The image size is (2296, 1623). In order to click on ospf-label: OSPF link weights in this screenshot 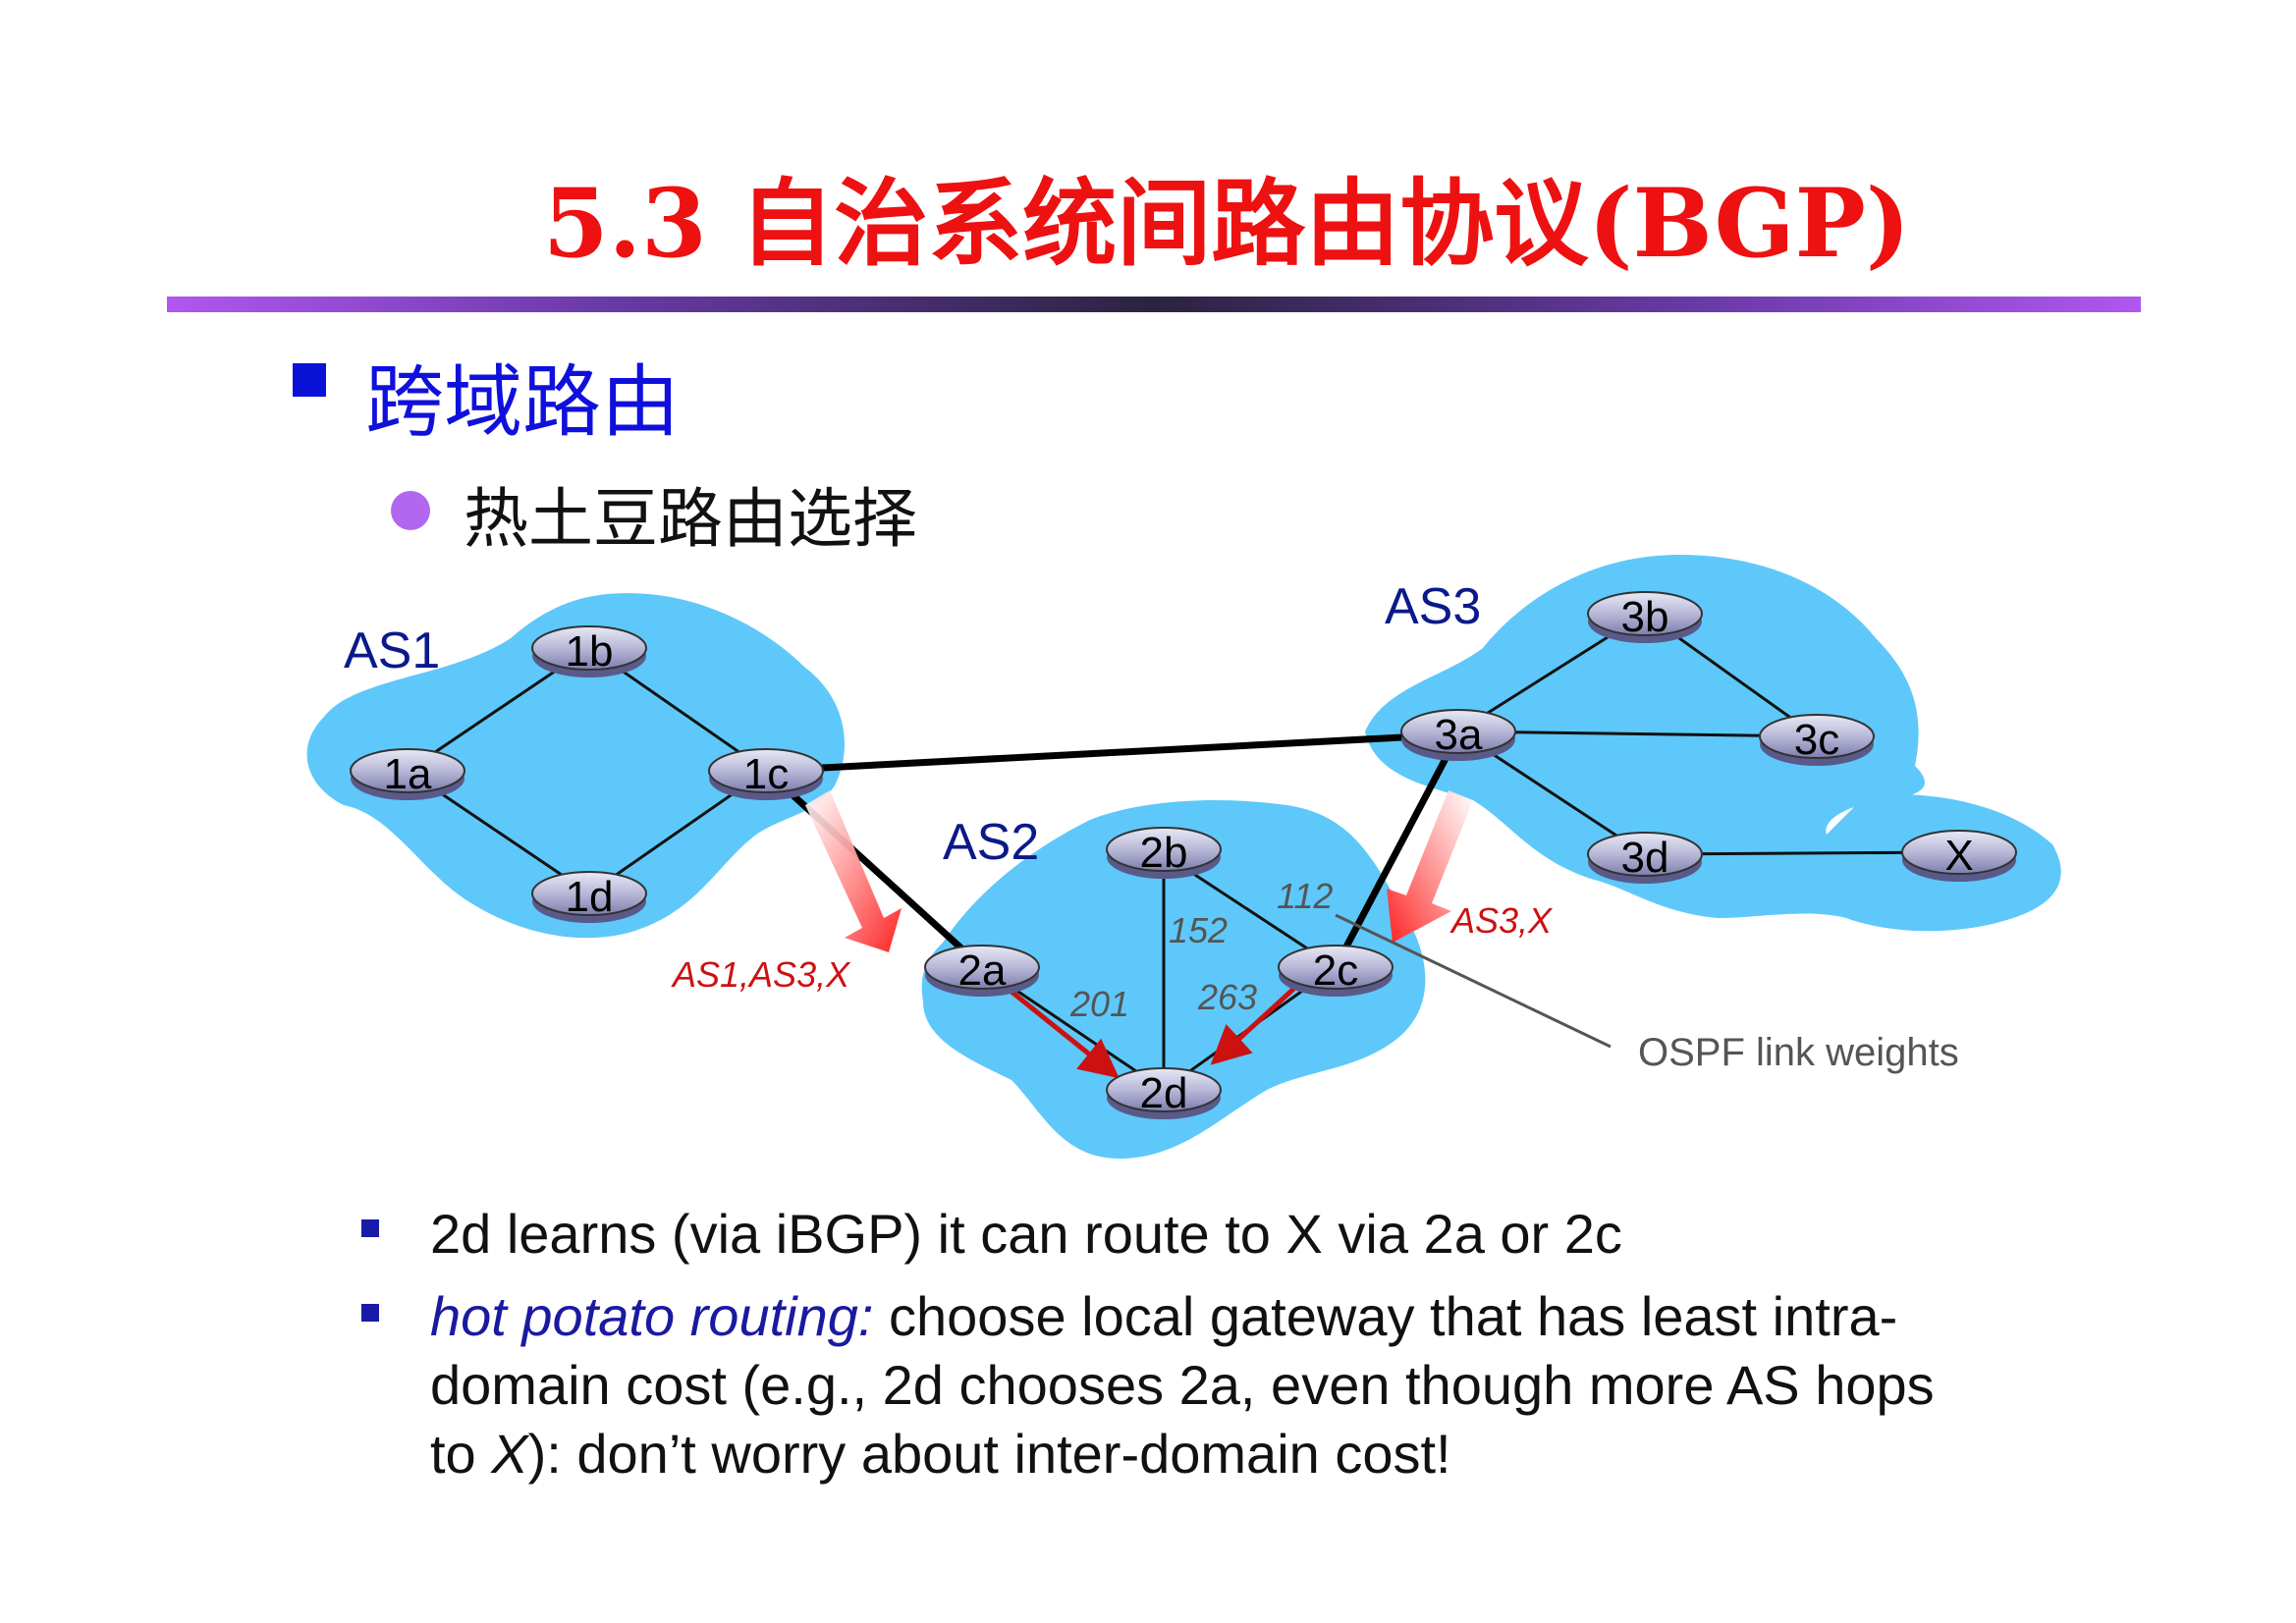, I will do `click(1798, 1052)`.